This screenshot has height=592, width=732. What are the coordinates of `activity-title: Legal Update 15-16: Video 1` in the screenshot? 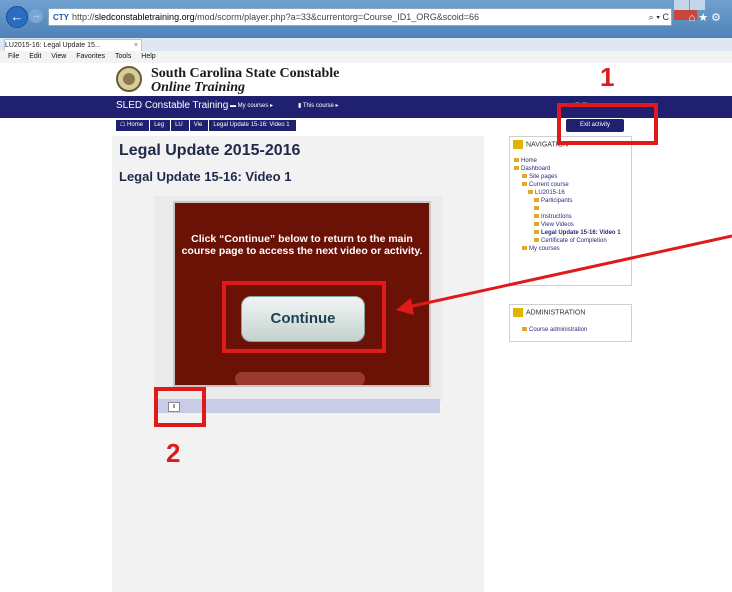 It's located at (205, 176).